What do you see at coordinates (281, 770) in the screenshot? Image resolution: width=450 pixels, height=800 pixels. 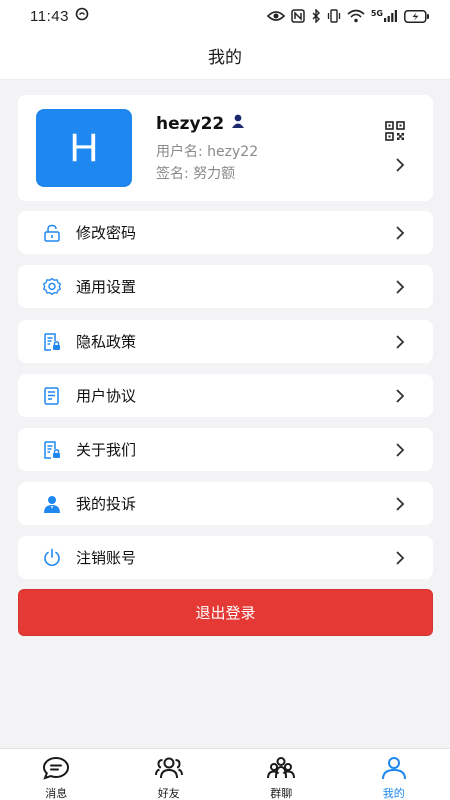 I see `group-icon` at bounding box center [281, 770].